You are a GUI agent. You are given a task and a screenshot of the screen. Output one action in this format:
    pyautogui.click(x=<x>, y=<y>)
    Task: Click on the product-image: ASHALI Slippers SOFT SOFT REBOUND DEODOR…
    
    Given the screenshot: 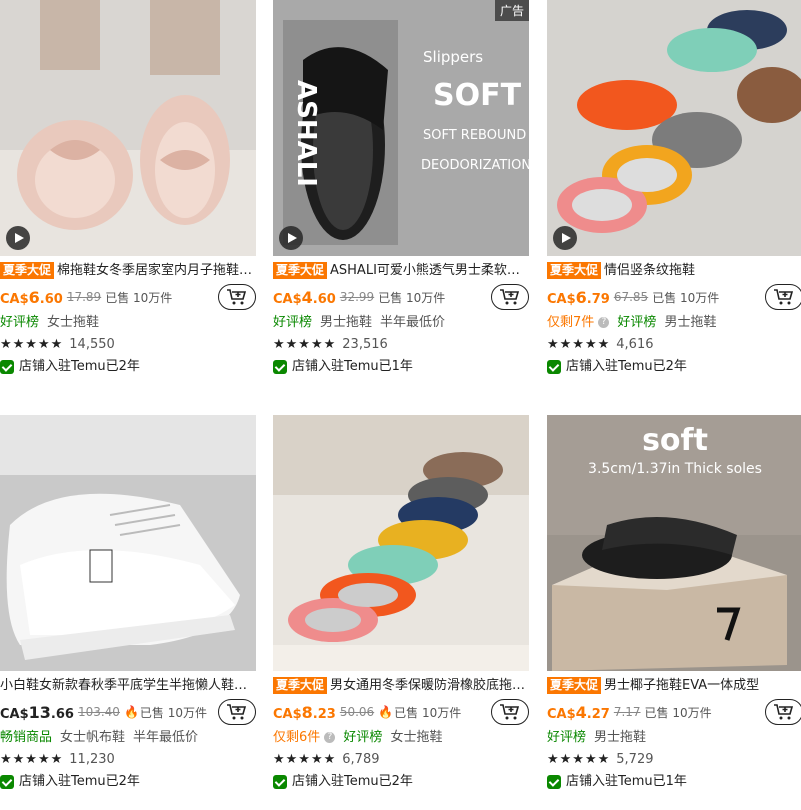 What is the action you would take?
    pyautogui.click(x=401, y=128)
    